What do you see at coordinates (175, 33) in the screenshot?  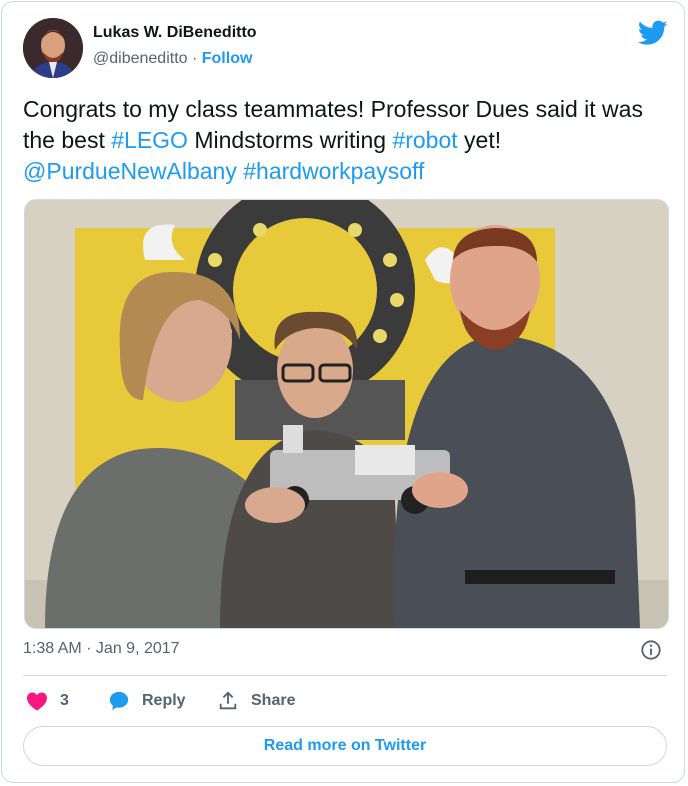 I see `author-name: Lukas W. DiBeneditto` at bounding box center [175, 33].